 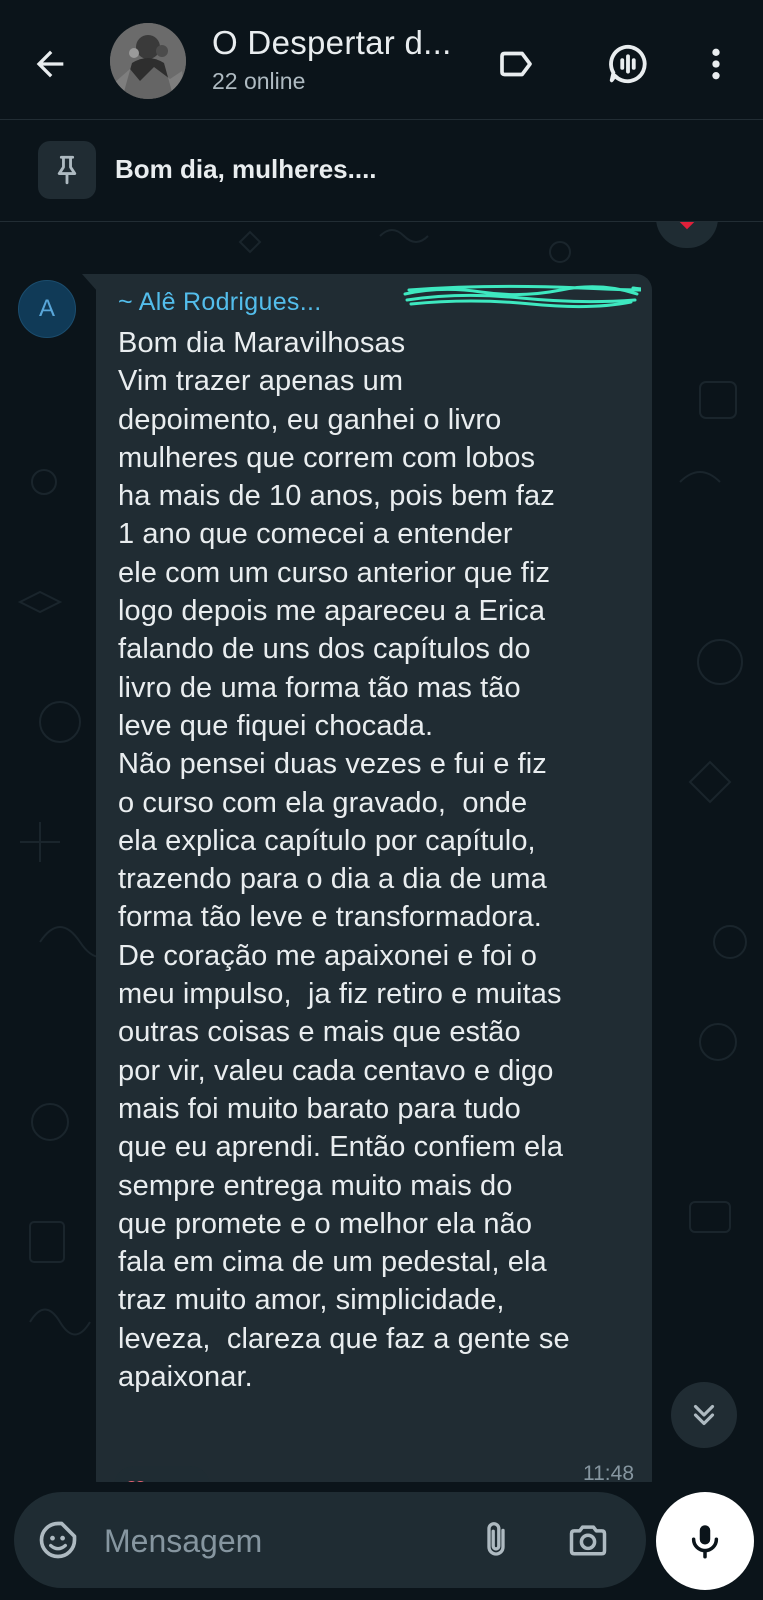 I want to click on voice-chat-icon, so click(x=628, y=64).